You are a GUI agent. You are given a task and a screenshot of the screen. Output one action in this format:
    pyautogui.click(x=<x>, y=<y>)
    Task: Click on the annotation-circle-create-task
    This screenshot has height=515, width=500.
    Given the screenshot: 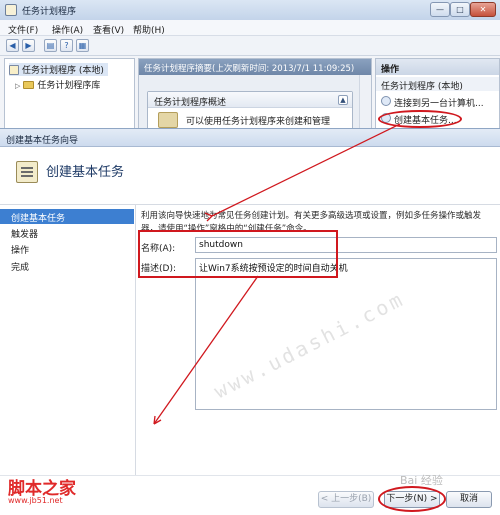 What is the action you would take?
    pyautogui.click(x=420, y=119)
    